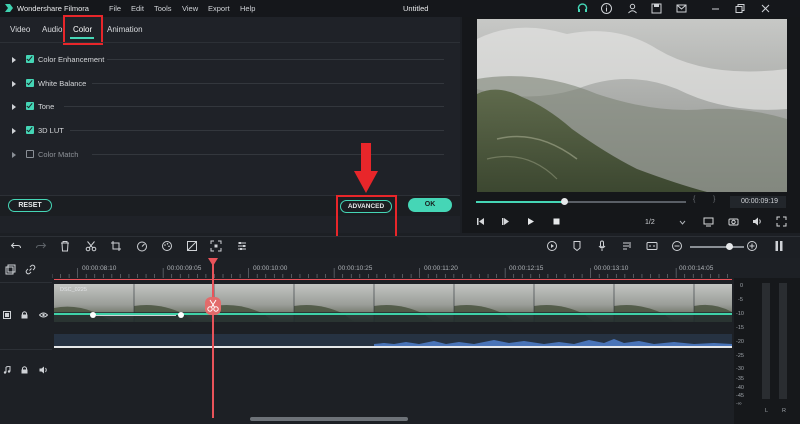 This screenshot has width=800, height=424. Describe the element at coordinates (58, 154) in the screenshot. I see `setting-label: Color Match` at that location.